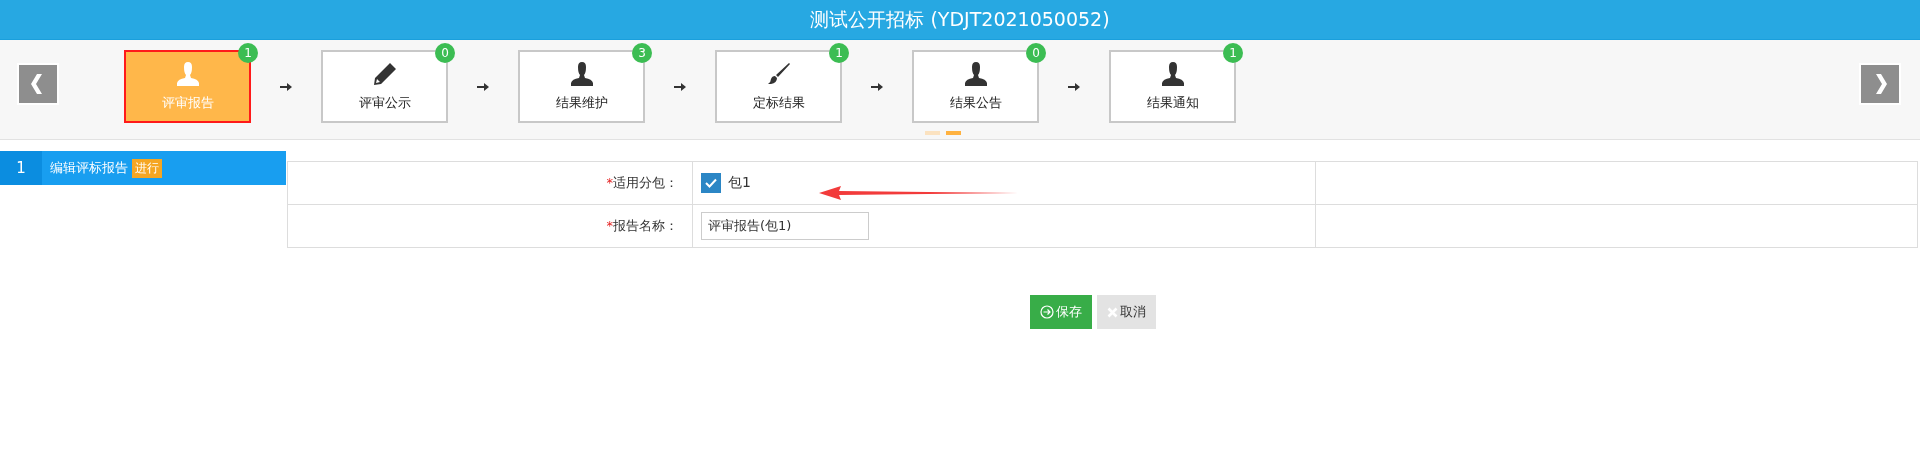  I want to click on page-title: 测试公开招标 (YDJT2021050052), so click(960, 19).